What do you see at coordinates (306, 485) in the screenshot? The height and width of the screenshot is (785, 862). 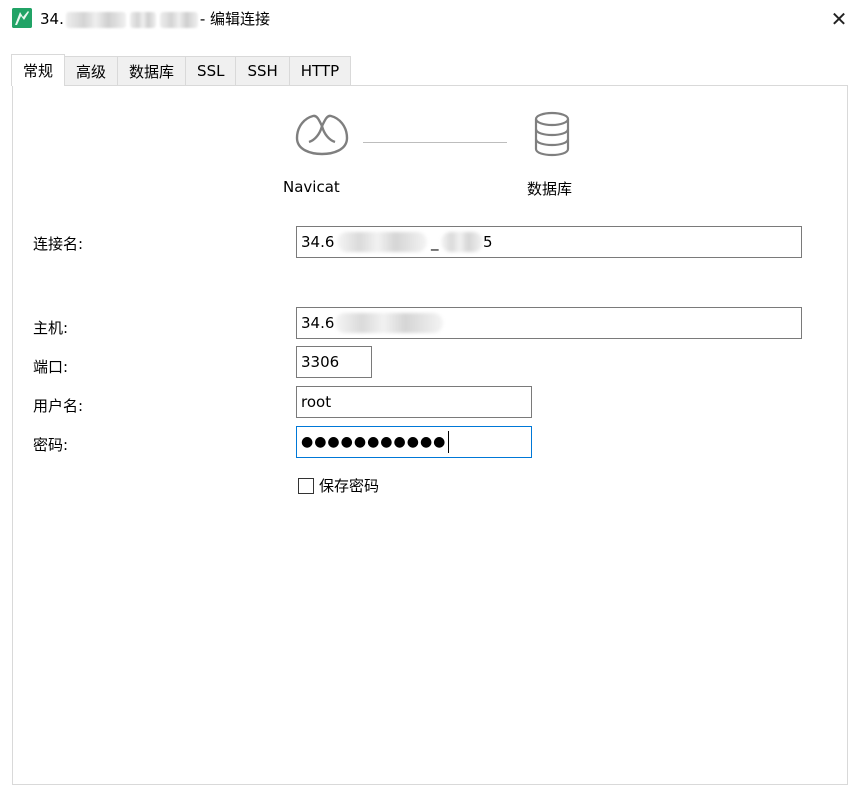 I see `checkbox-icon` at bounding box center [306, 485].